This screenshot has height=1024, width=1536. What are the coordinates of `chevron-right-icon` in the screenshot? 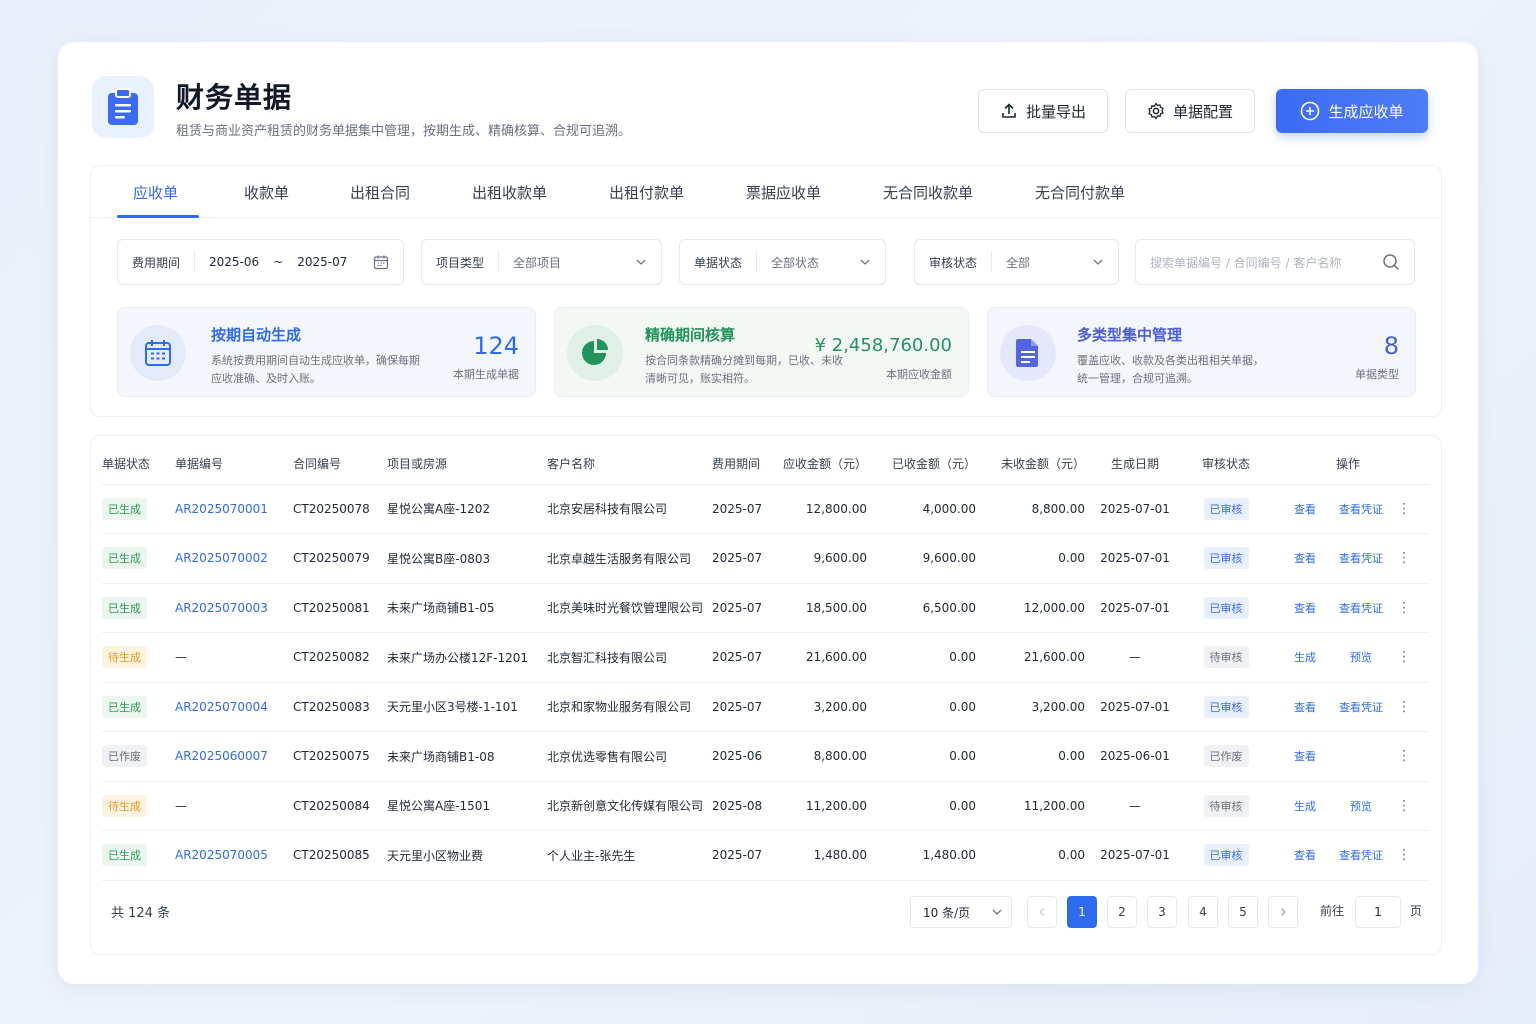 It's located at (1283, 912).